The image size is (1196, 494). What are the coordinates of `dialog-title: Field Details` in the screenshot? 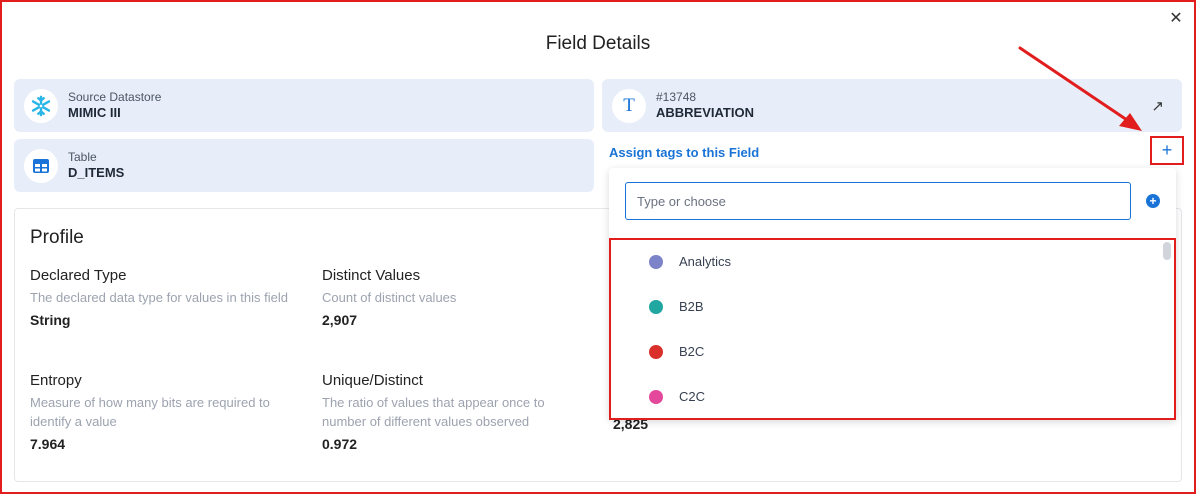 It's located at (598, 43).